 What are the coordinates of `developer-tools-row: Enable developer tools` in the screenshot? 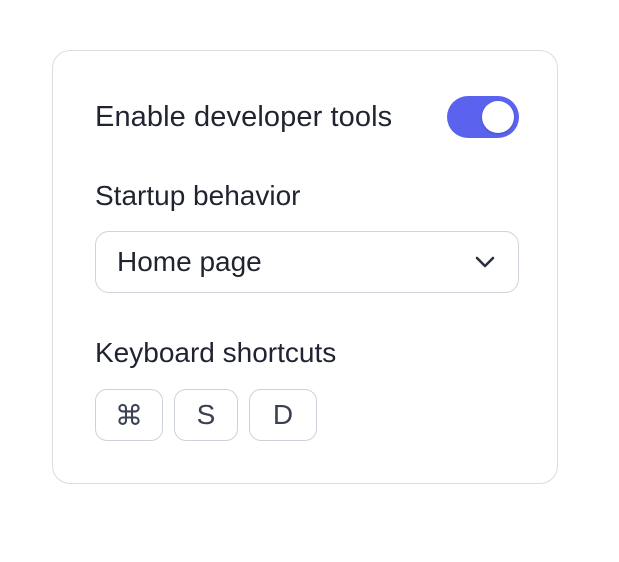 It's located at (307, 117).